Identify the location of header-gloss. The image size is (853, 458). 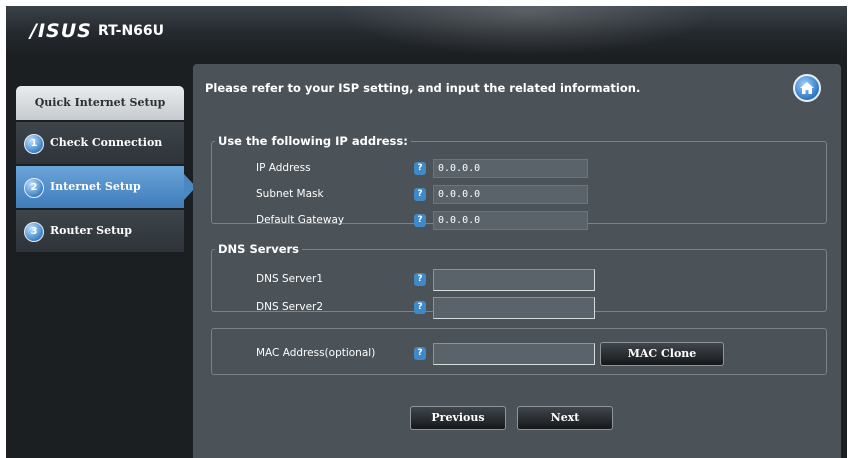
(526, 31).